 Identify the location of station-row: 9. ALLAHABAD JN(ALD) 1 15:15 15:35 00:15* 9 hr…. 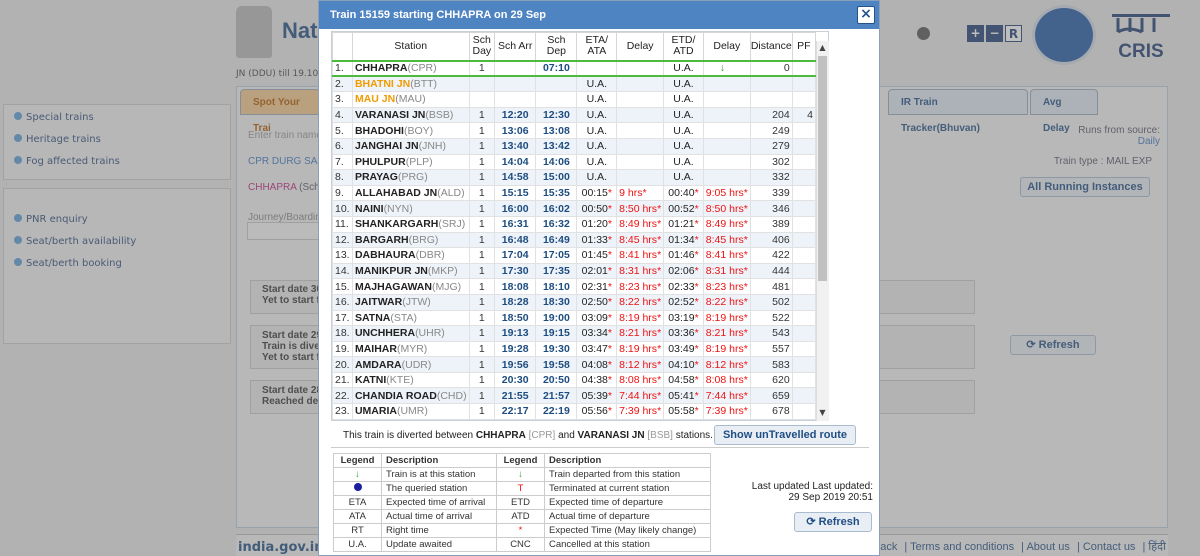
(574, 193).